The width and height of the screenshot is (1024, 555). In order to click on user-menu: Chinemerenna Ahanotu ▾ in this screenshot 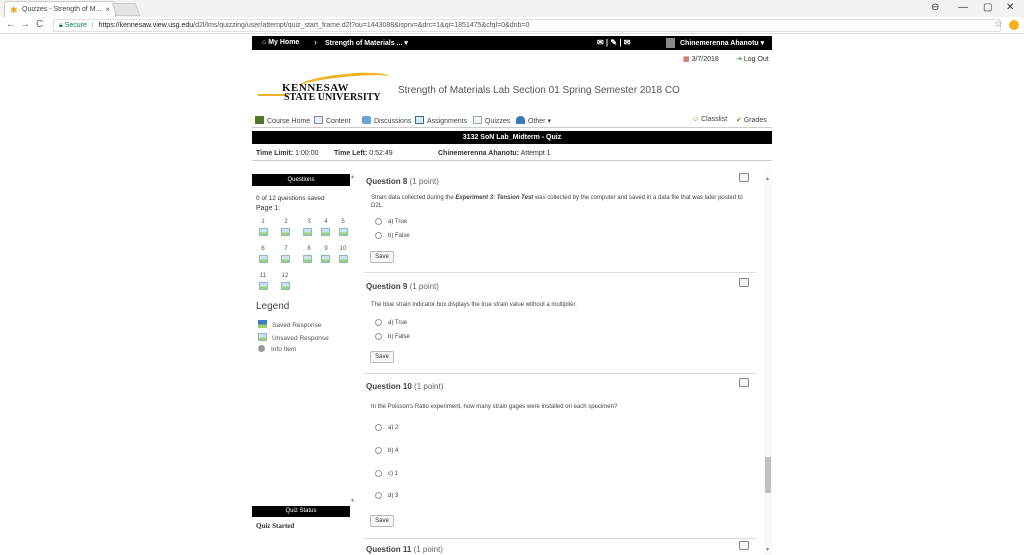, I will do `click(722, 43)`.